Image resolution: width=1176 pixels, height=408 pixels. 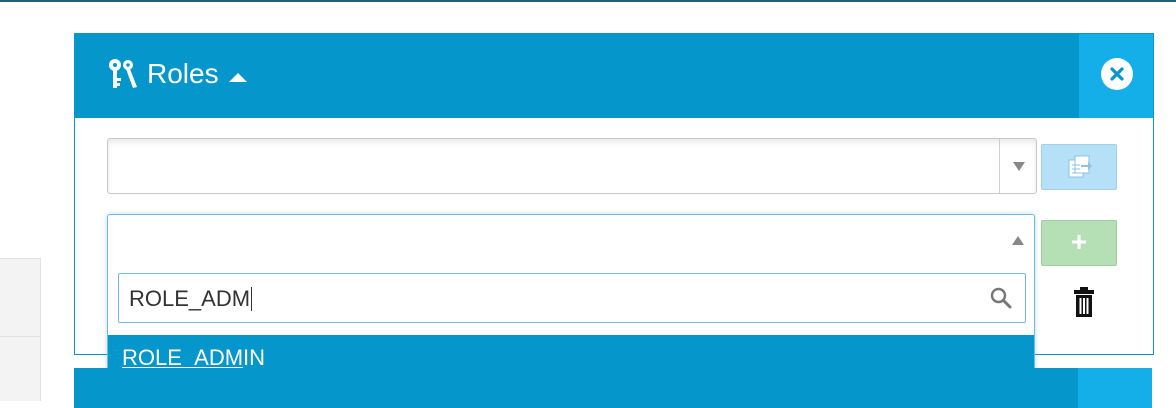 What do you see at coordinates (183, 357) in the screenshot?
I see `option-match-text: ROLE_ADM` at bounding box center [183, 357].